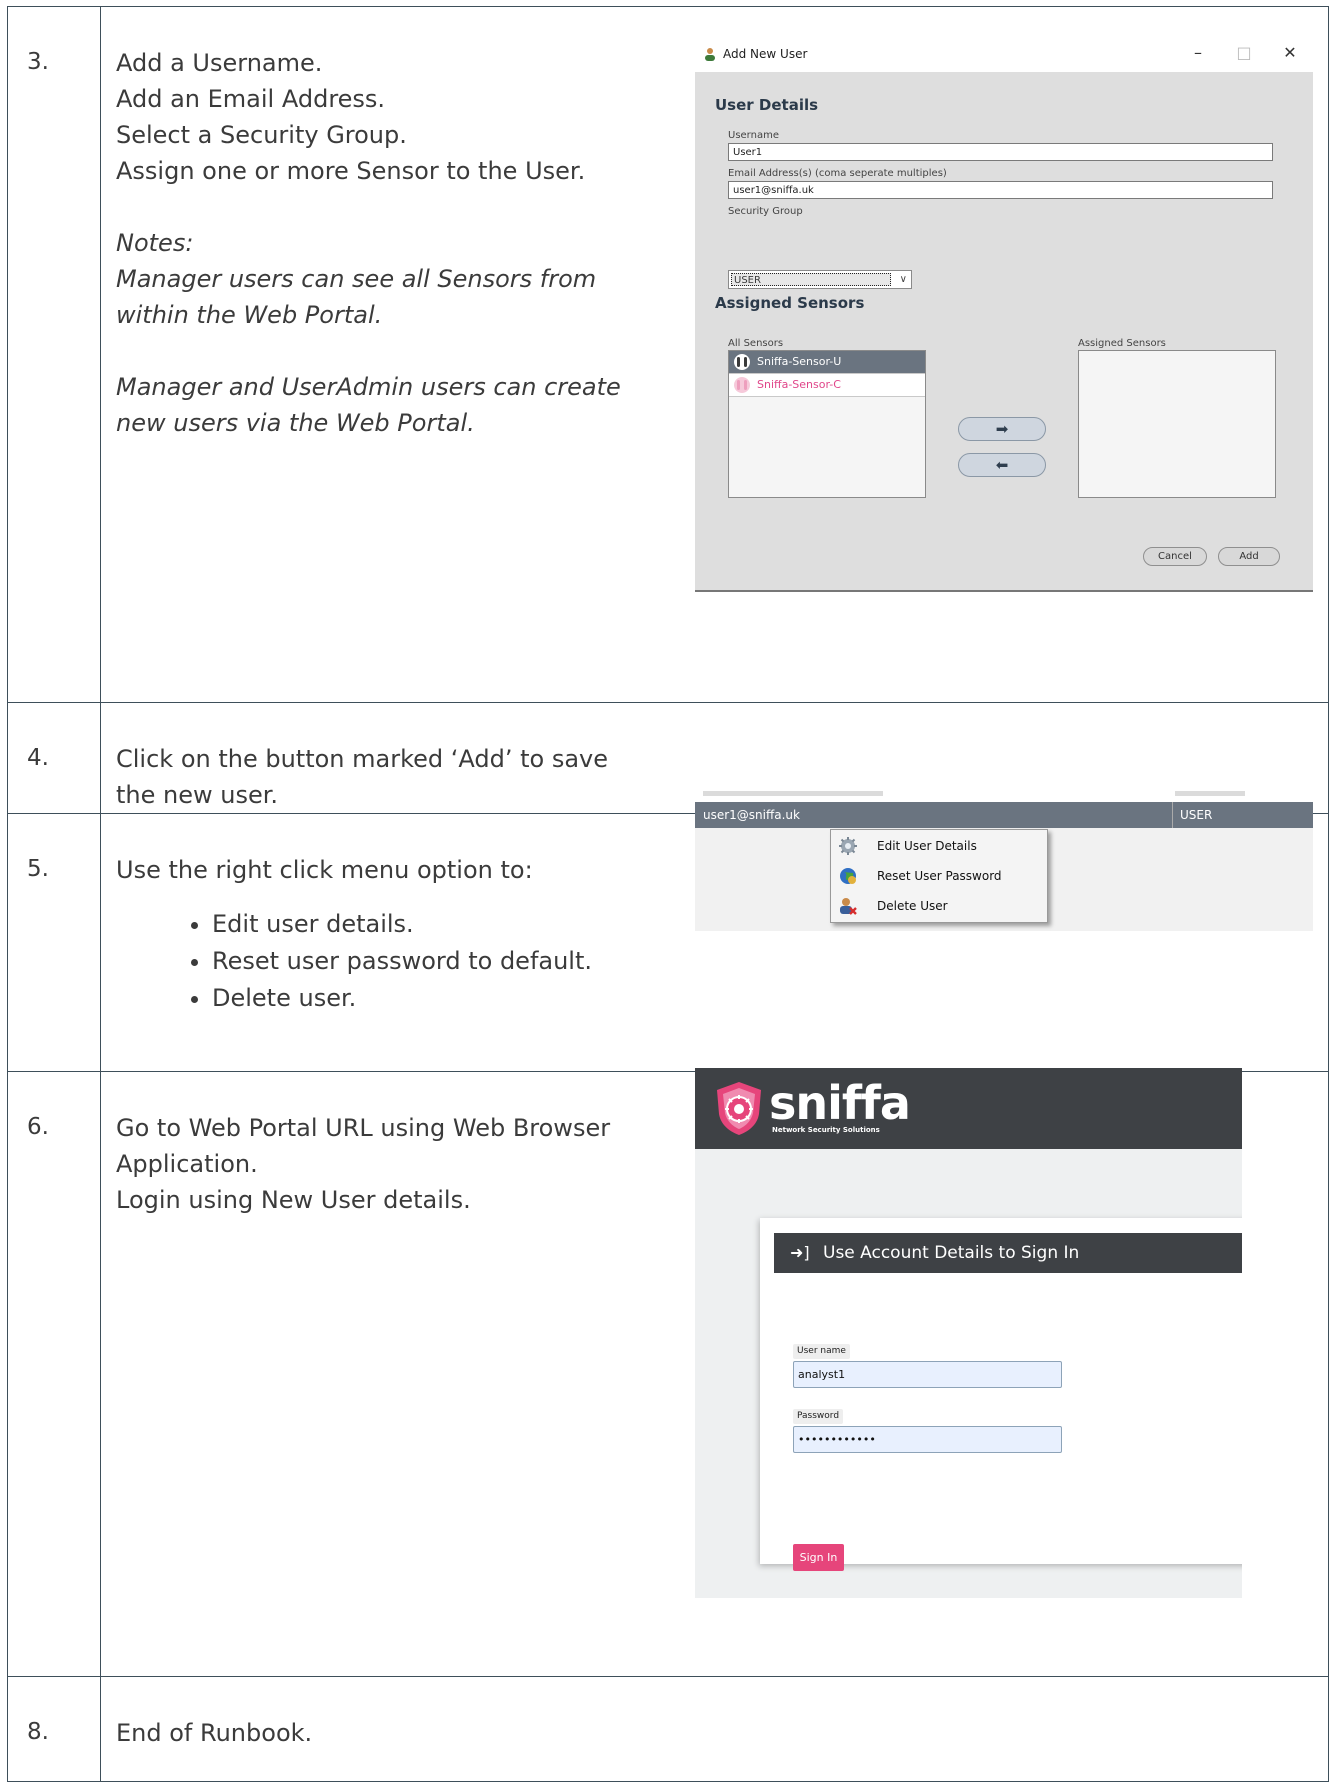 This screenshot has height=1782, width=1330. Describe the element at coordinates (968, 1108) in the screenshot. I see `portal-header: sniffa Network Security Solutions` at that location.